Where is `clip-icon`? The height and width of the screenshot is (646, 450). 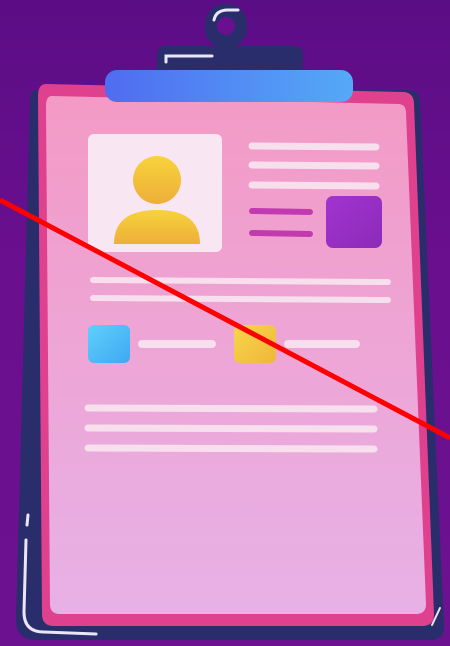
clip-icon is located at coordinates (230, 42).